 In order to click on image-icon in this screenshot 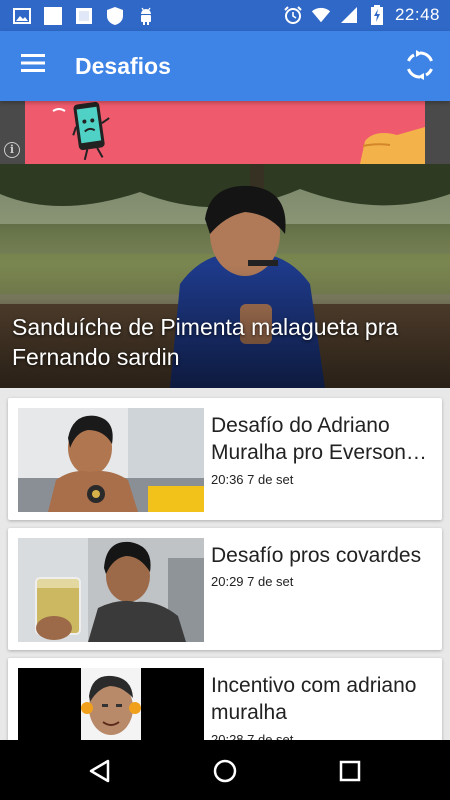, I will do `click(22, 16)`.